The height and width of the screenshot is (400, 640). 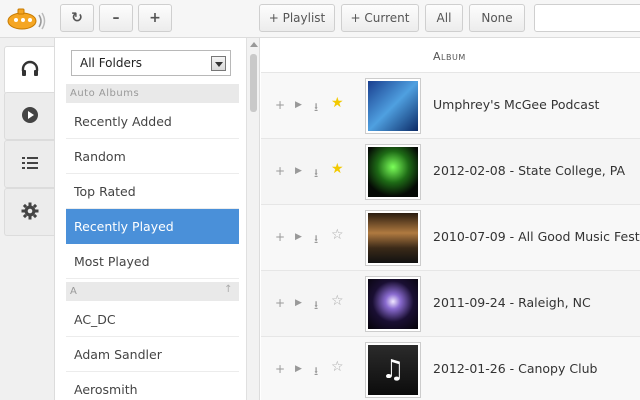 I want to click on main-nav, so click(x=27, y=219).